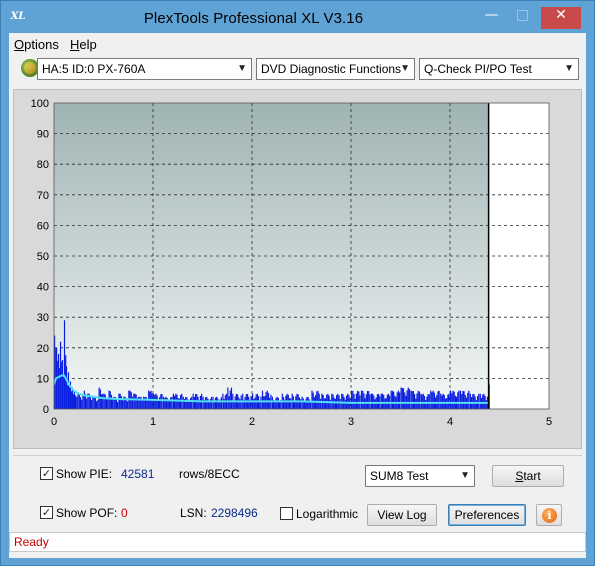 The width and height of the screenshot is (595, 566). Describe the element at coordinates (491, 18) in the screenshot. I see `minimize-button: —` at that location.